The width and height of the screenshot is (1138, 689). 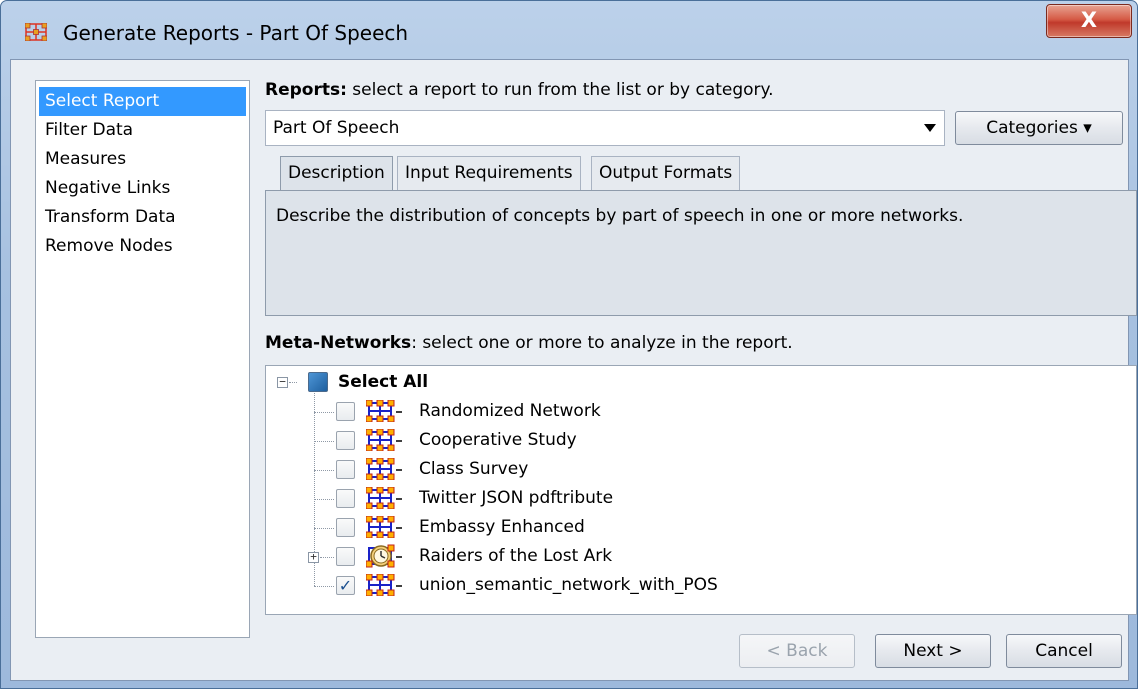 What do you see at coordinates (502, 527) in the screenshot?
I see `item-label: Embassy Enhanced` at bounding box center [502, 527].